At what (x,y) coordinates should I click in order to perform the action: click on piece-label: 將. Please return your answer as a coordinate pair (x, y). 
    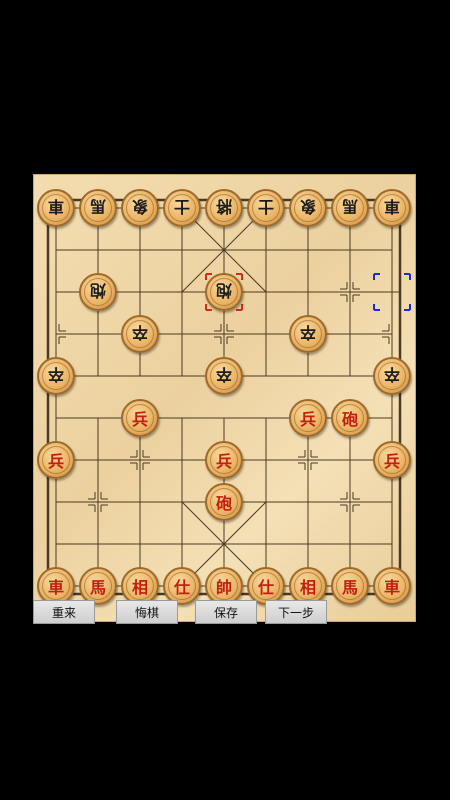
    Looking at the image, I should click on (223, 206).